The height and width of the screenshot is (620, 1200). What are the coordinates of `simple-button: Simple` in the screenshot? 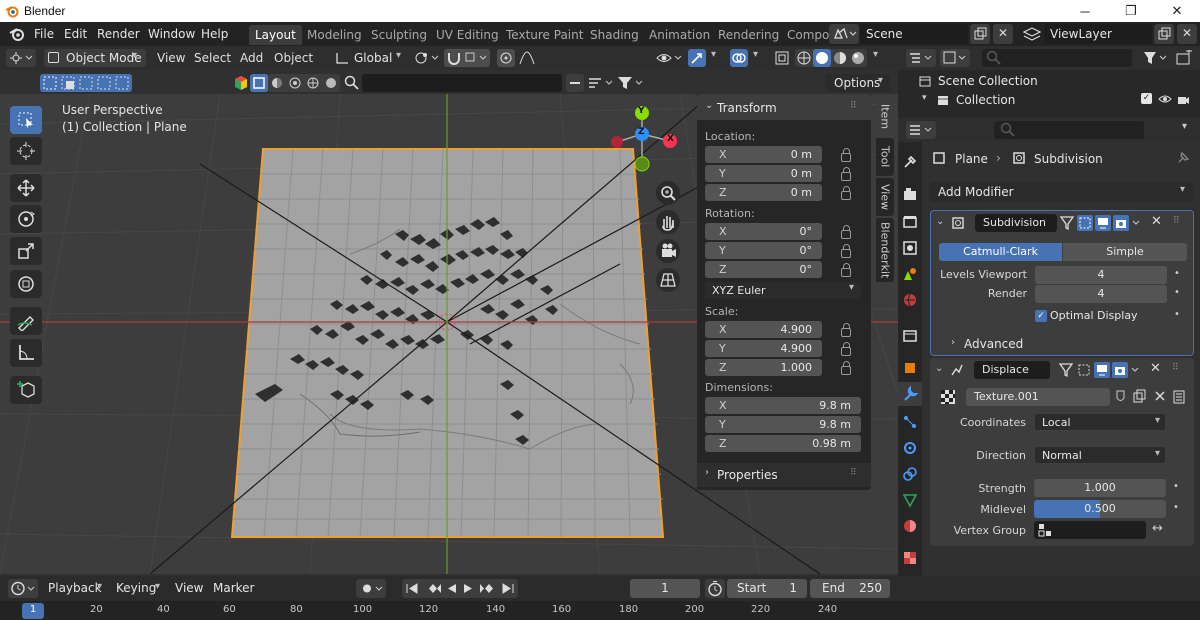 It's located at (1125, 252).